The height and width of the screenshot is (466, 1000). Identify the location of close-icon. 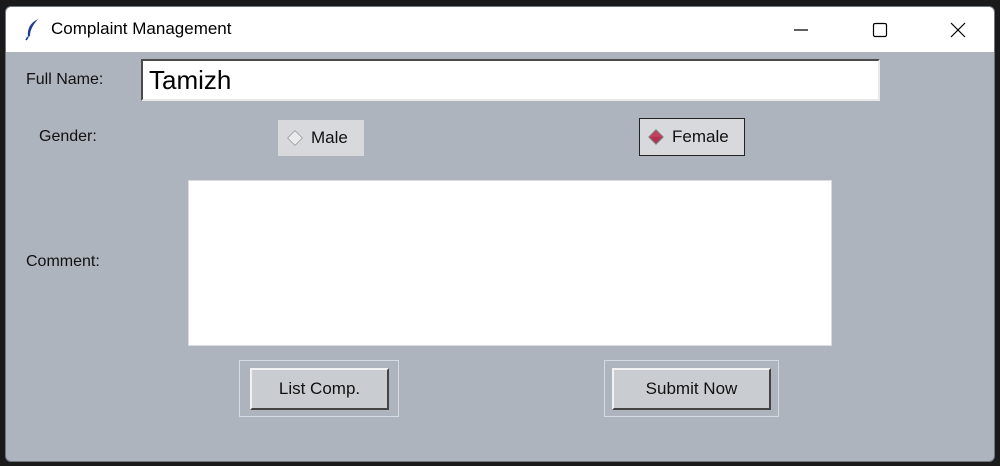
(958, 29).